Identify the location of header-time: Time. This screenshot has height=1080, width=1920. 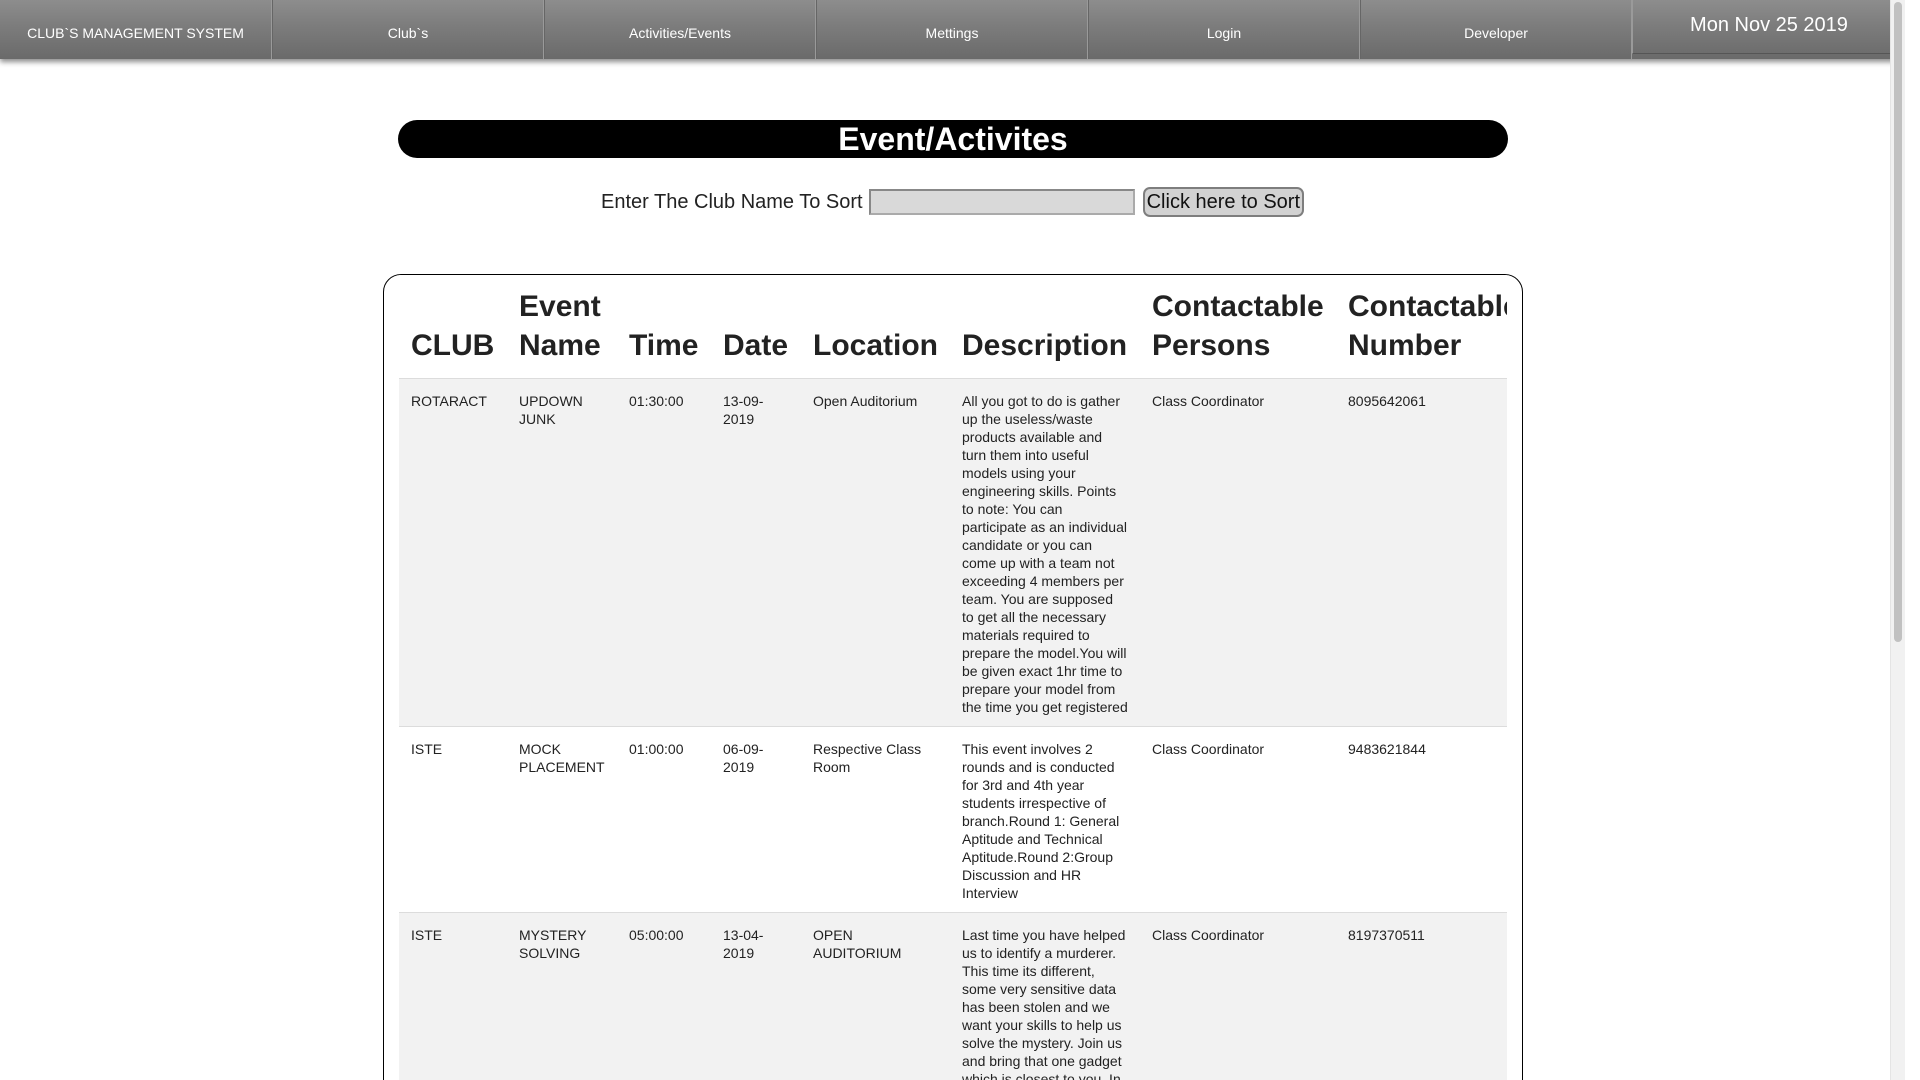
(664, 327).